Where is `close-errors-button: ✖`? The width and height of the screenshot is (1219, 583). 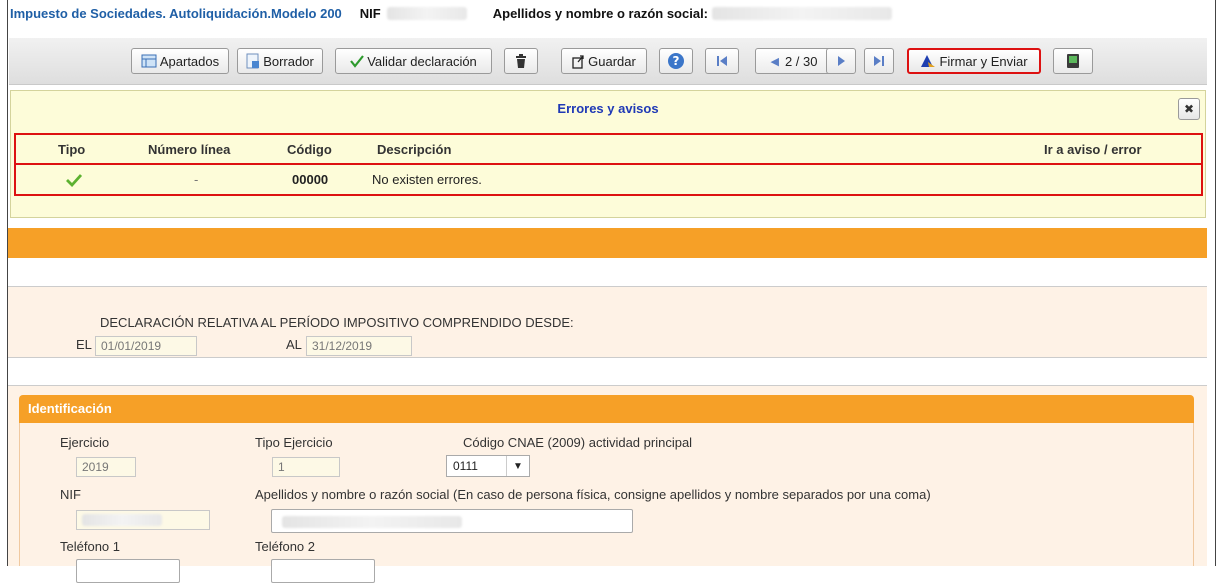
close-errors-button: ✖ is located at coordinates (1189, 109).